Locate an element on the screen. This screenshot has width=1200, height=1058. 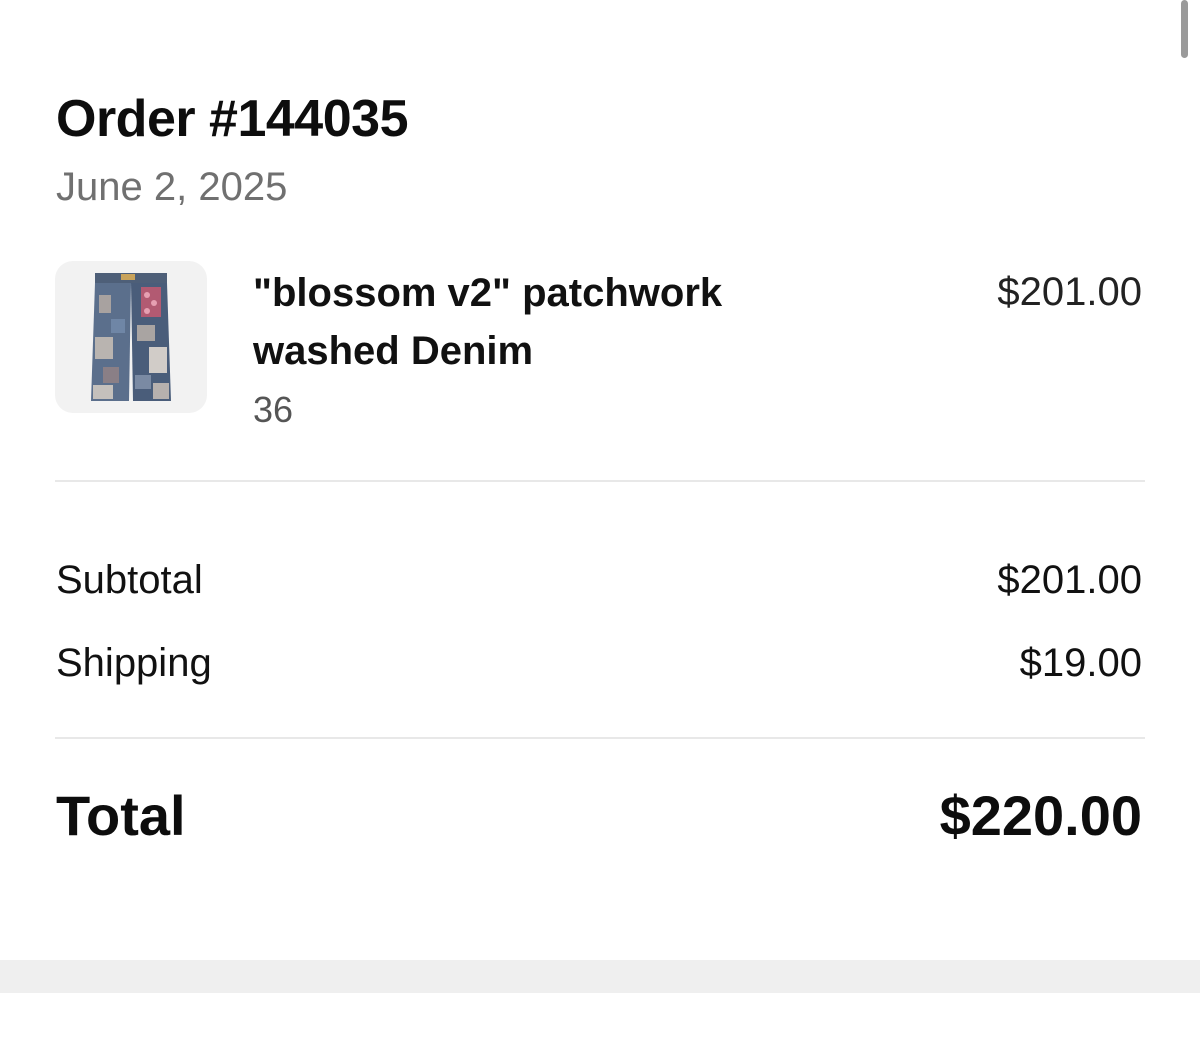
shipping-value: $19.00 is located at coordinates (1080, 663).